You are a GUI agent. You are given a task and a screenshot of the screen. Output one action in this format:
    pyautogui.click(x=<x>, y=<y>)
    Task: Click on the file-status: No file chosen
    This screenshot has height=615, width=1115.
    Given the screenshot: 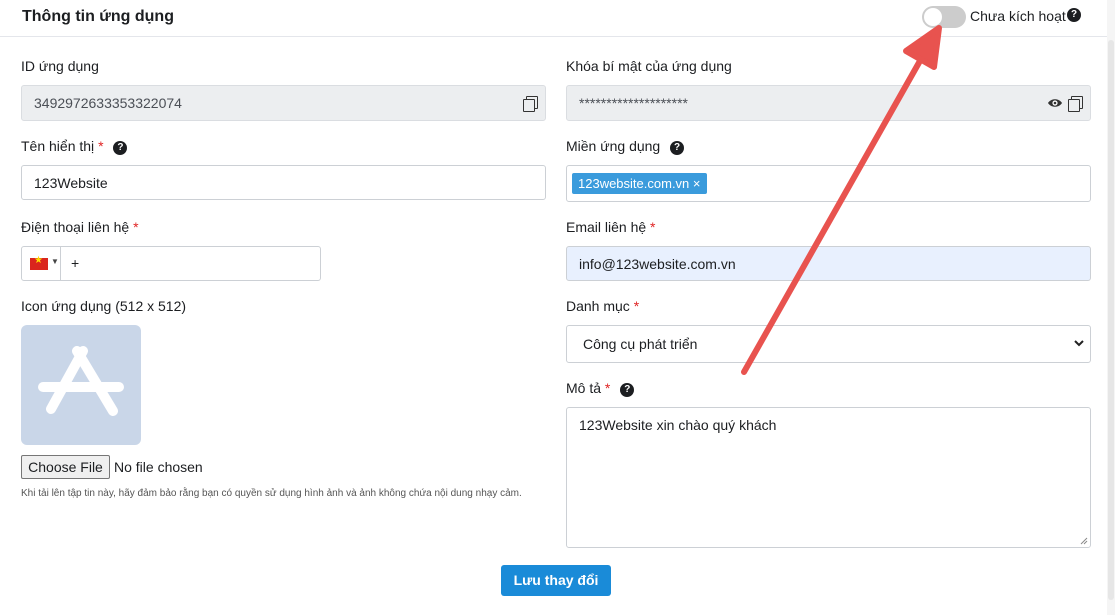 What is the action you would take?
    pyautogui.click(x=158, y=467)
    